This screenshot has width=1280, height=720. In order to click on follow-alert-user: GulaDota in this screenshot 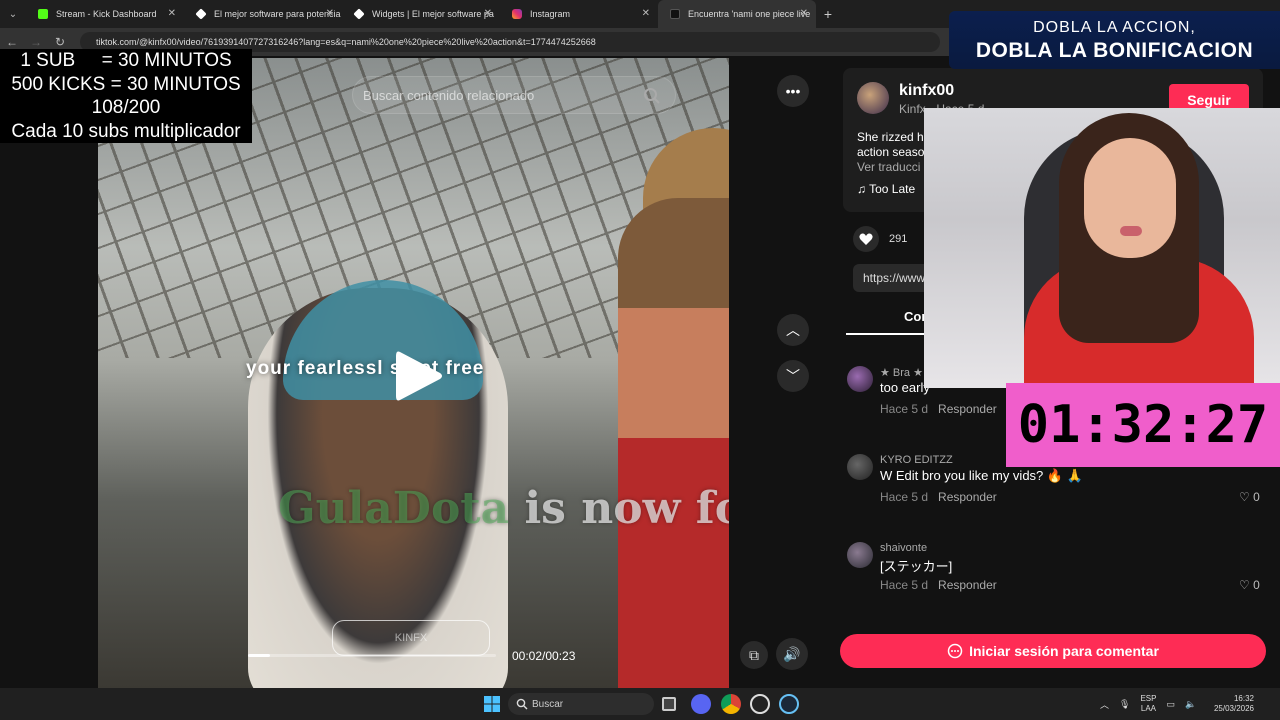, I will do `click(394, 508)`.